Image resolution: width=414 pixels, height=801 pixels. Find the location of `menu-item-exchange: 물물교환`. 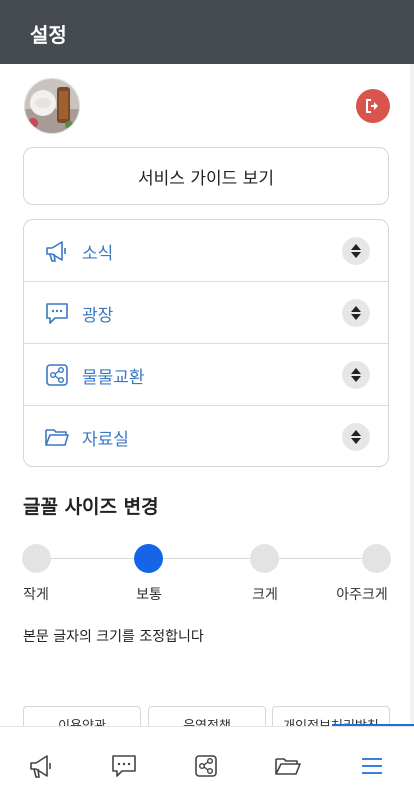

menu-item-exchange: 물물교환 is located at coordinates (206, 375).